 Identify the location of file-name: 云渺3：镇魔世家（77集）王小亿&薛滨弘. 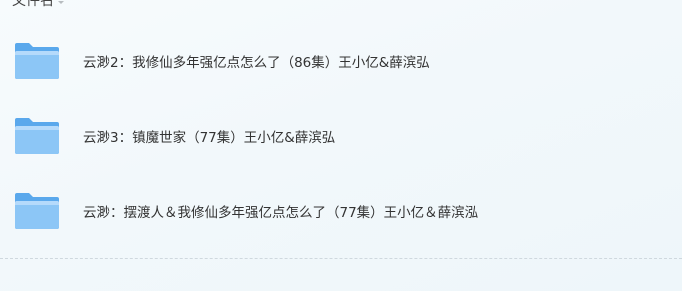
(209, 136).